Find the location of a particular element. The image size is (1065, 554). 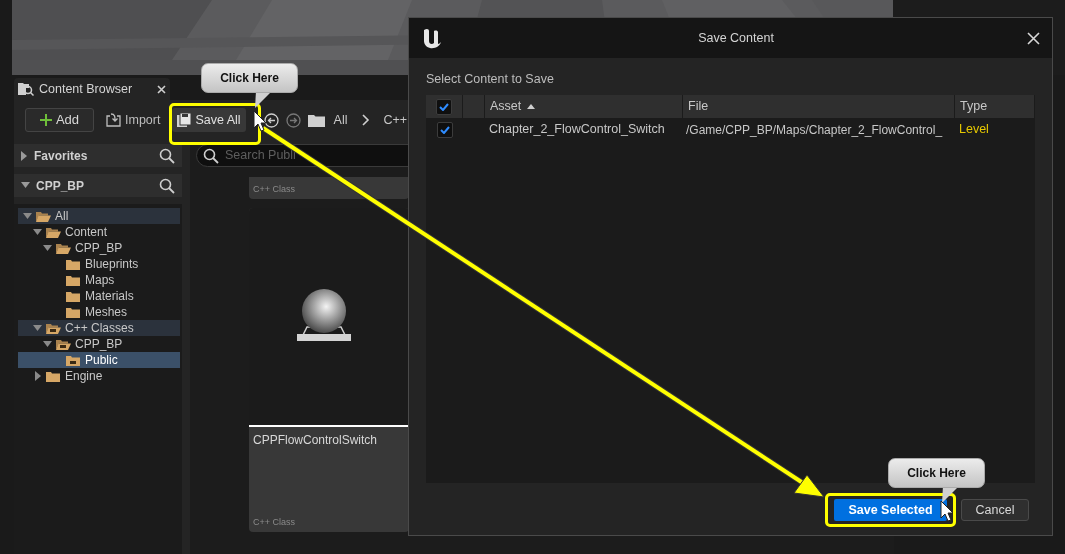

tree-item: Meshes is located at coordinates (99, 312).